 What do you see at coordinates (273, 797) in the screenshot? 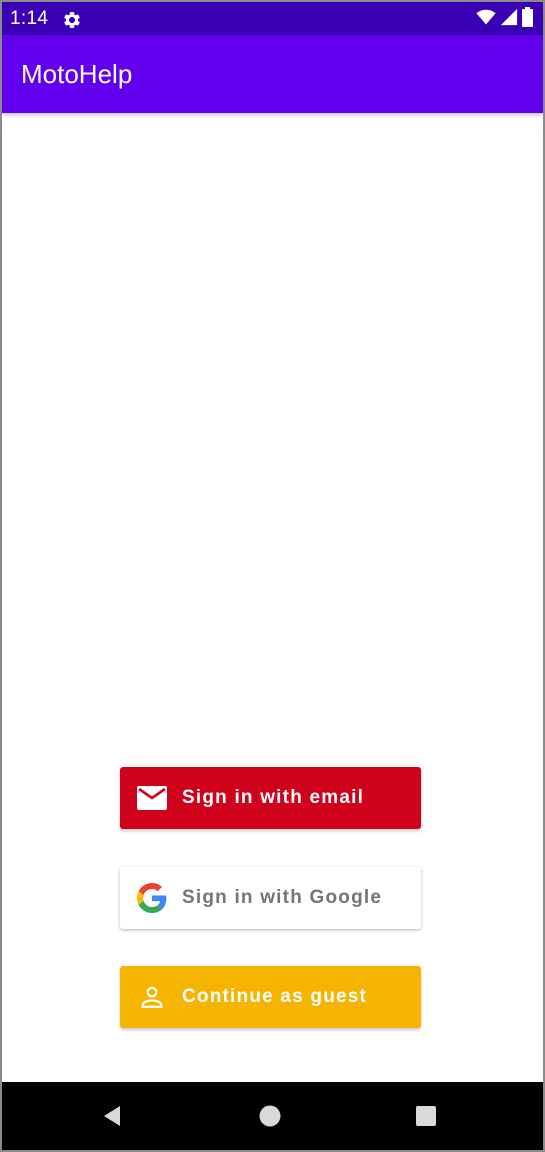
I see `sign-in-email-label: Sign in with email` at bounding box center [273, 797].